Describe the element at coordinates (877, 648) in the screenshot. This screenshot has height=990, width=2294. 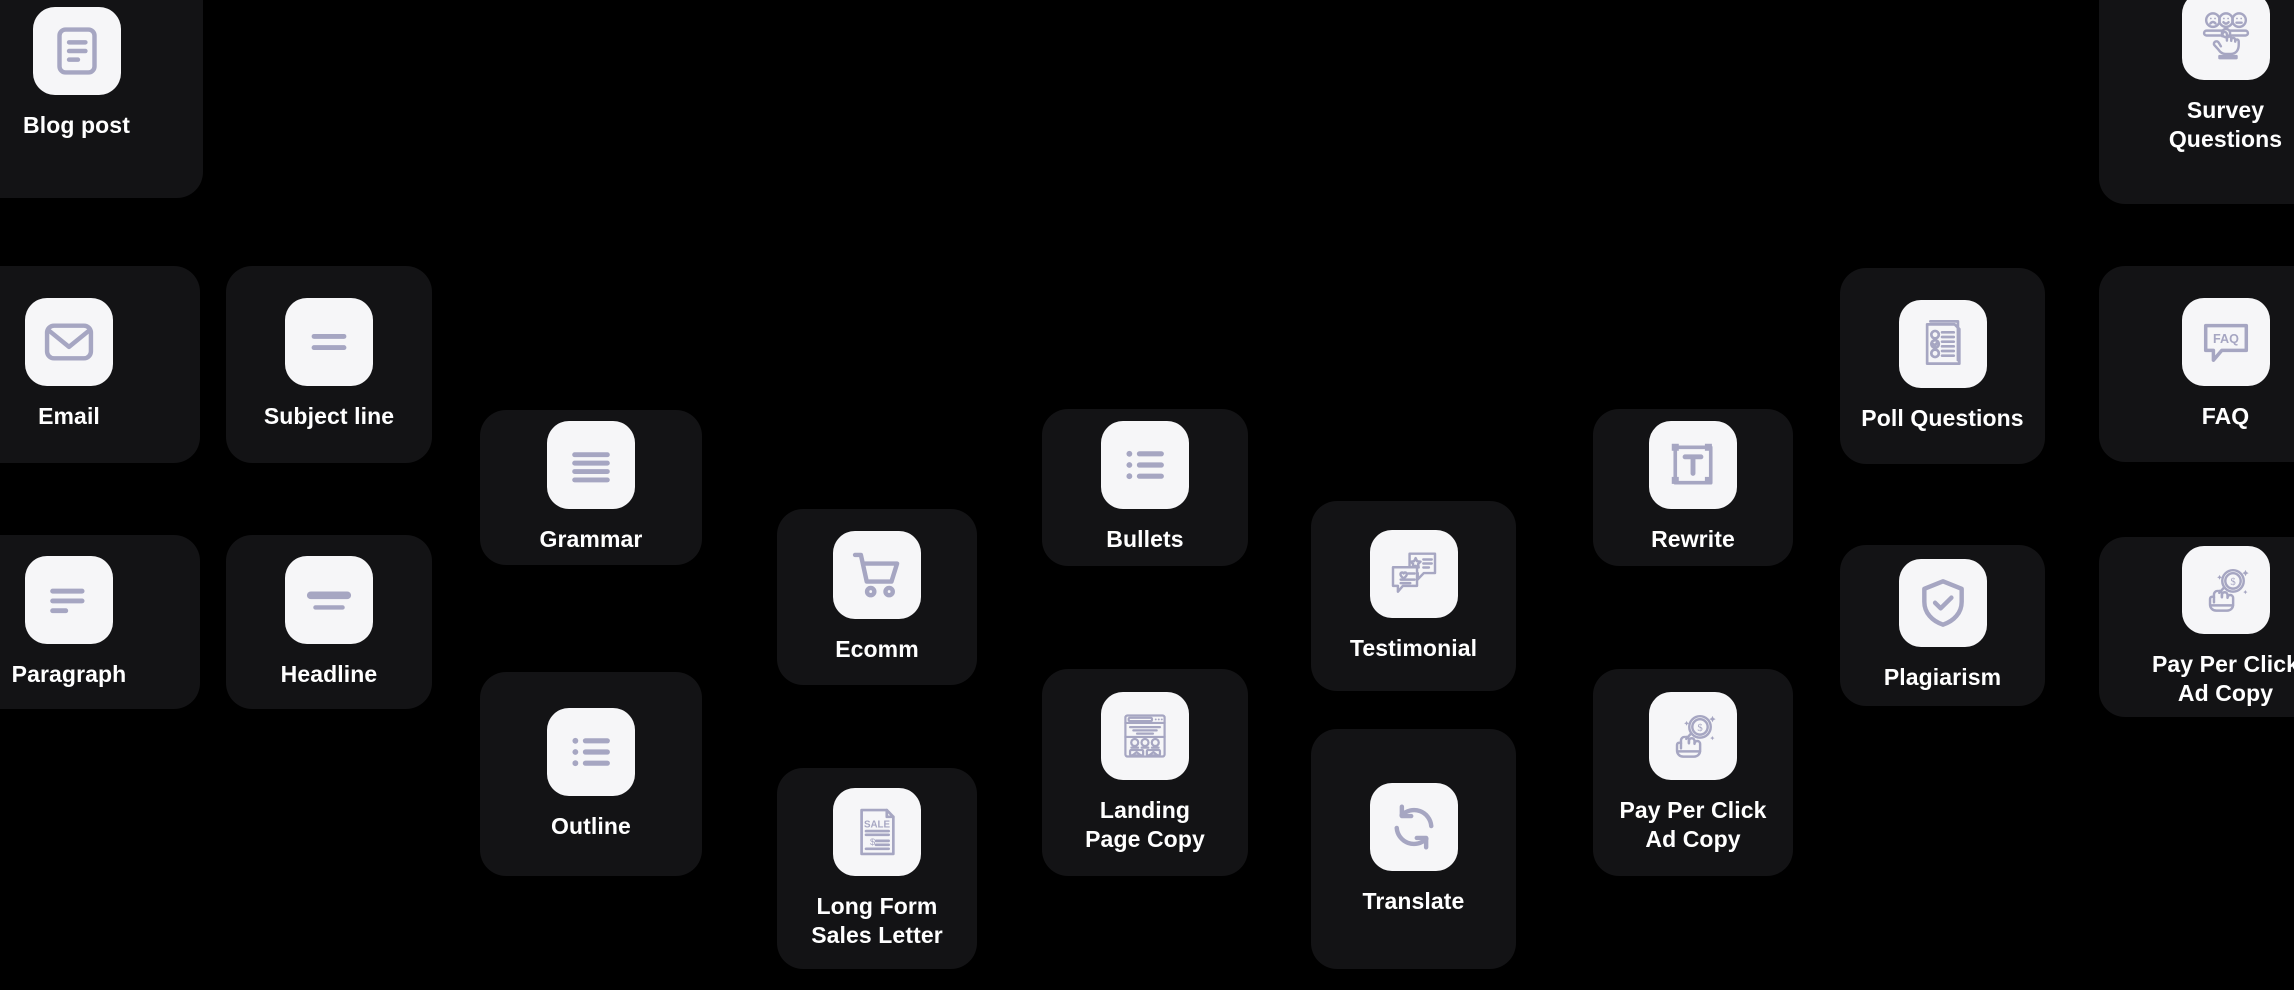
I see `tool-label: Ecomm` at that location.